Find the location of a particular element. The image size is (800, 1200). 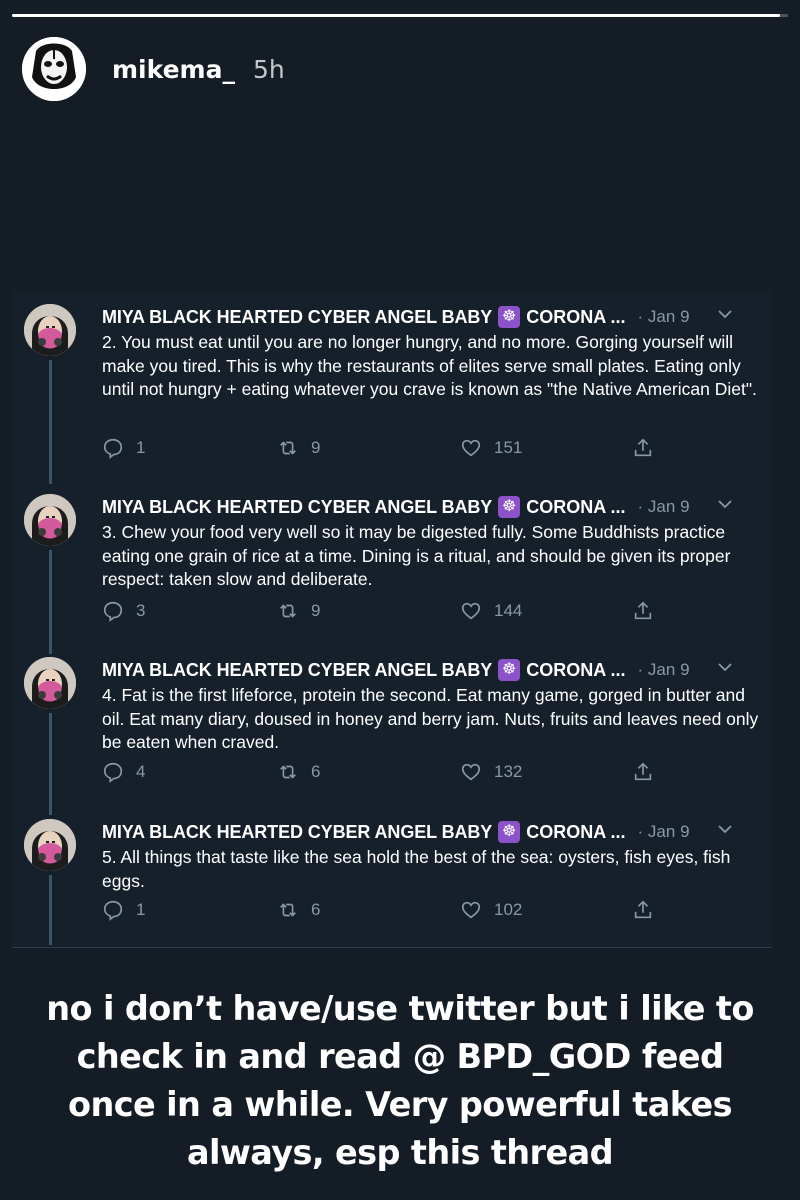

tweet-actions: 1 6 102 is located at coordinates (382, 914).